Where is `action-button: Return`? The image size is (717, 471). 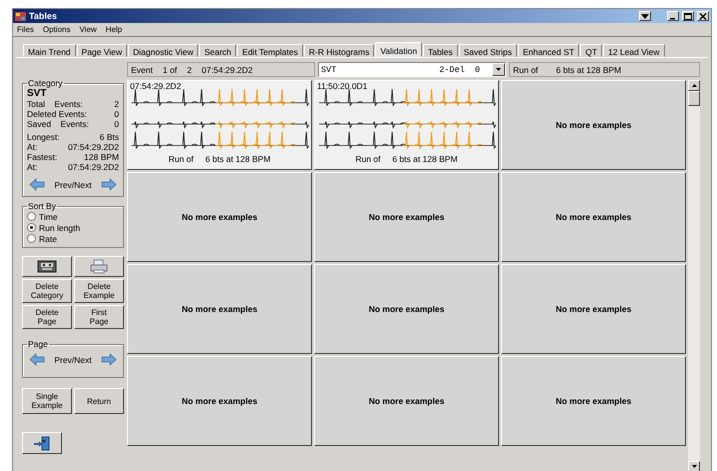 action-button: Return is located at coordinates (99, 401).